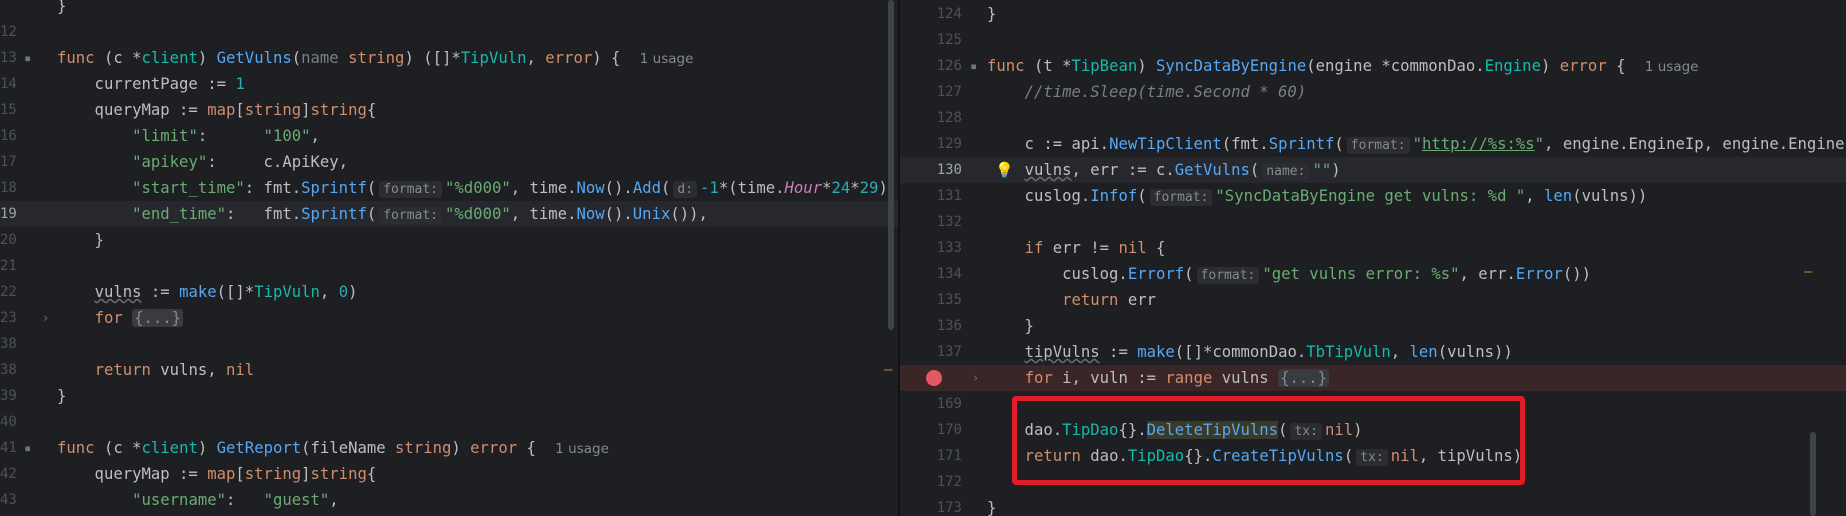 This screenshot has width=1846, height=516. Describe the element at coordinates (450, 136) in the screenshot. I see `code-line: 16 "limit": "100",` at that location.